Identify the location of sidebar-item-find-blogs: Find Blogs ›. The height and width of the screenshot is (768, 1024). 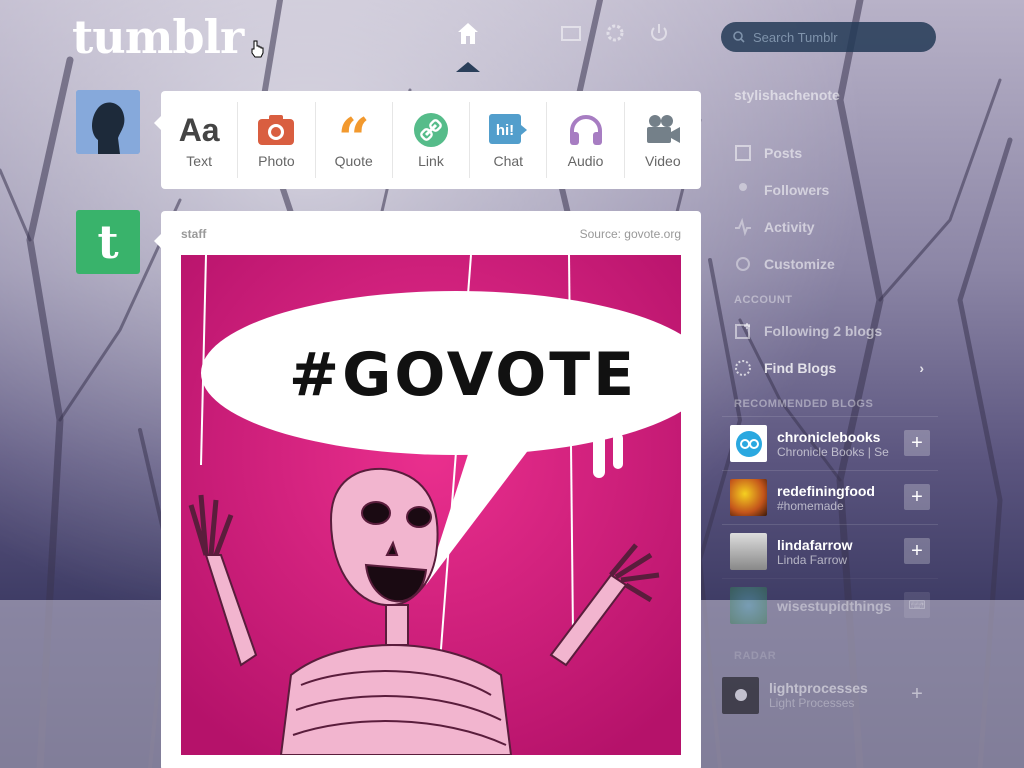
(830, 367).